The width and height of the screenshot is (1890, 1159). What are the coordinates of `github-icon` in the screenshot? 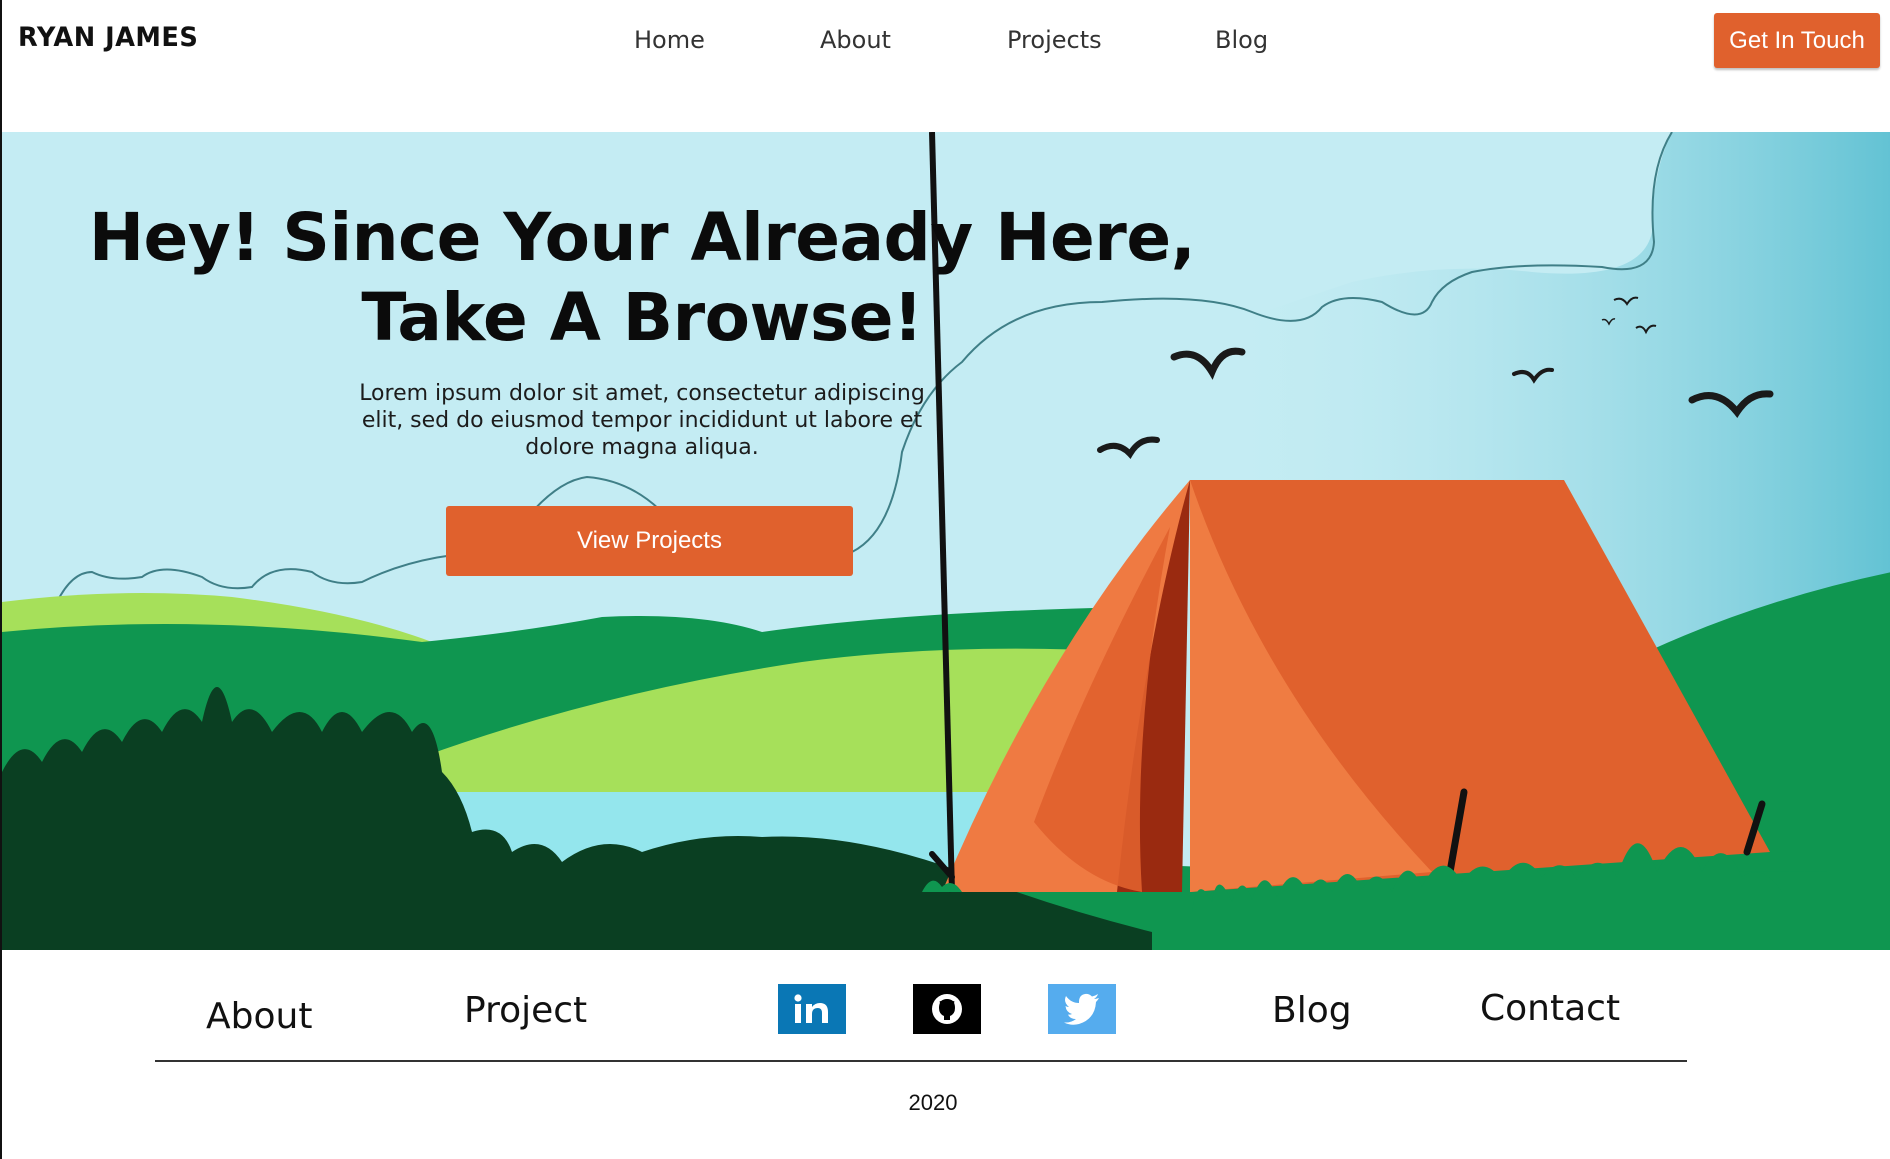 It's located at (947, 1009).